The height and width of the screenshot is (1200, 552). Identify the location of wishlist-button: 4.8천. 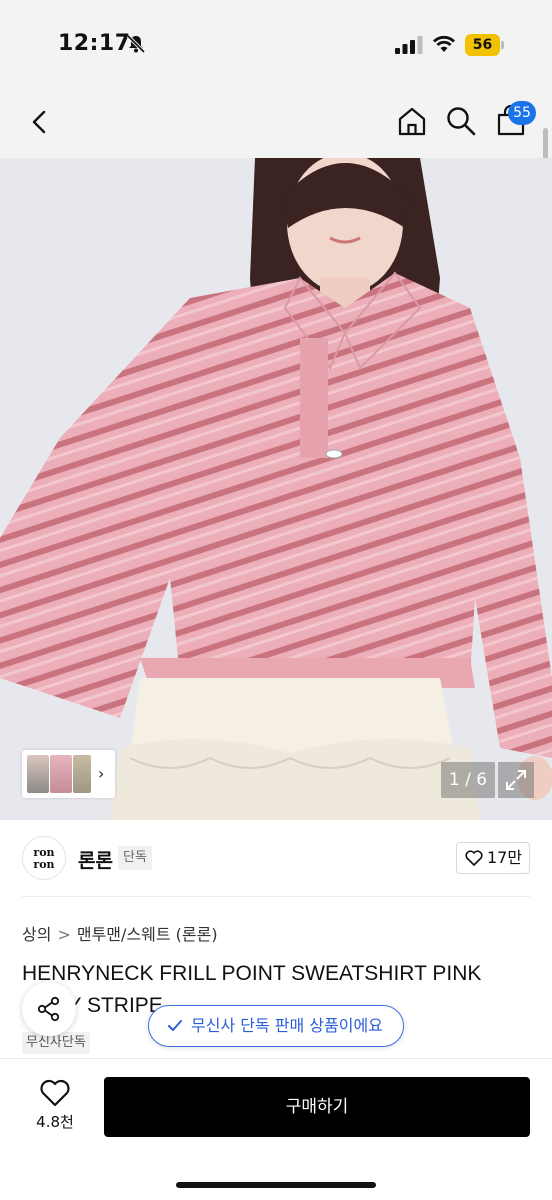
(55, 1107).